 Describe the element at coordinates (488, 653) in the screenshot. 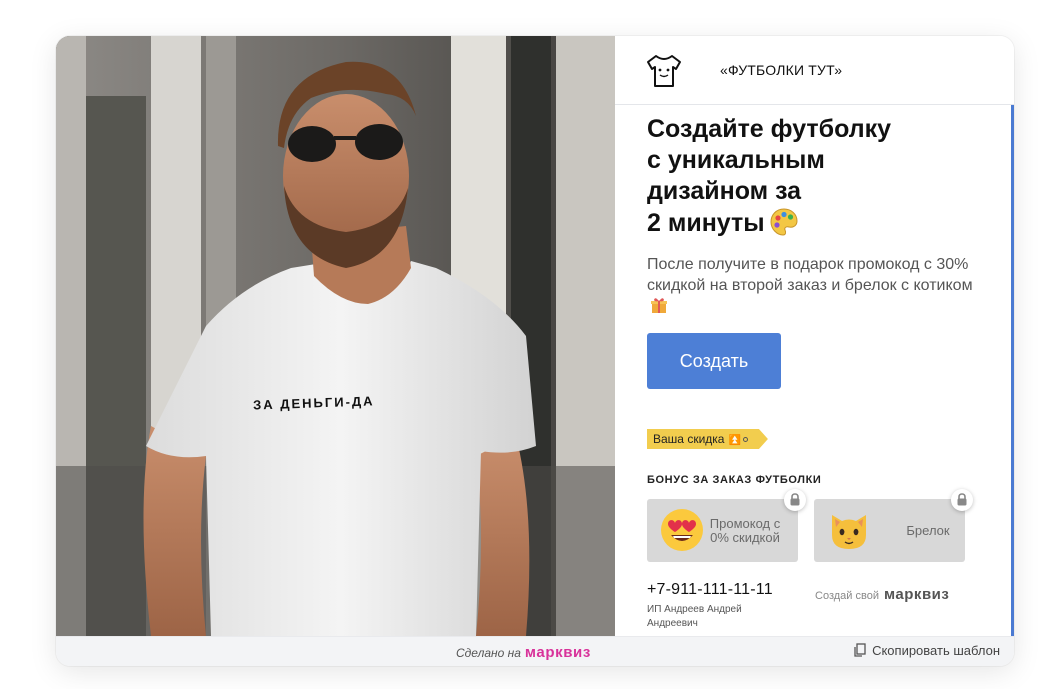

I see `made-on-text: Сделано на` at that location.